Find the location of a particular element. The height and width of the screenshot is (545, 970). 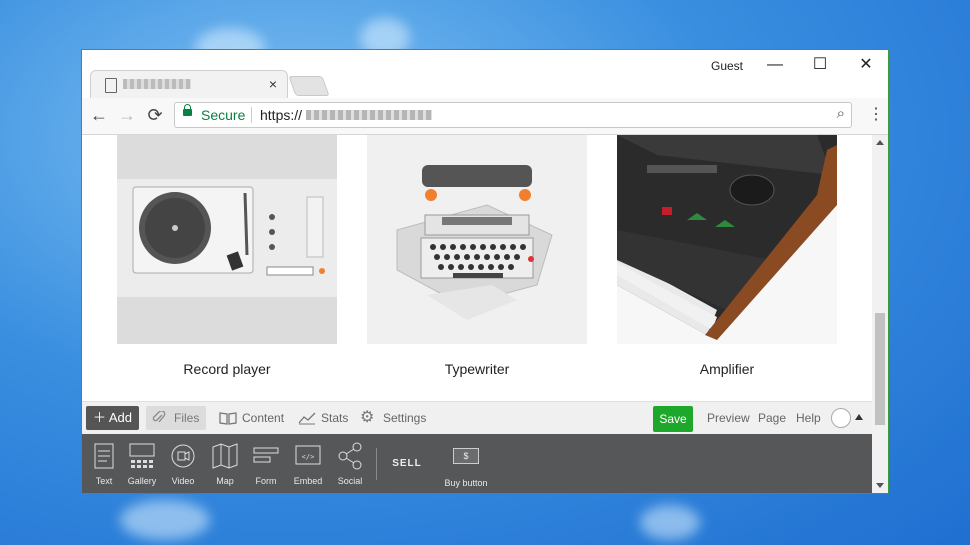

security-label: Secure is located at coordinates (223, 115).